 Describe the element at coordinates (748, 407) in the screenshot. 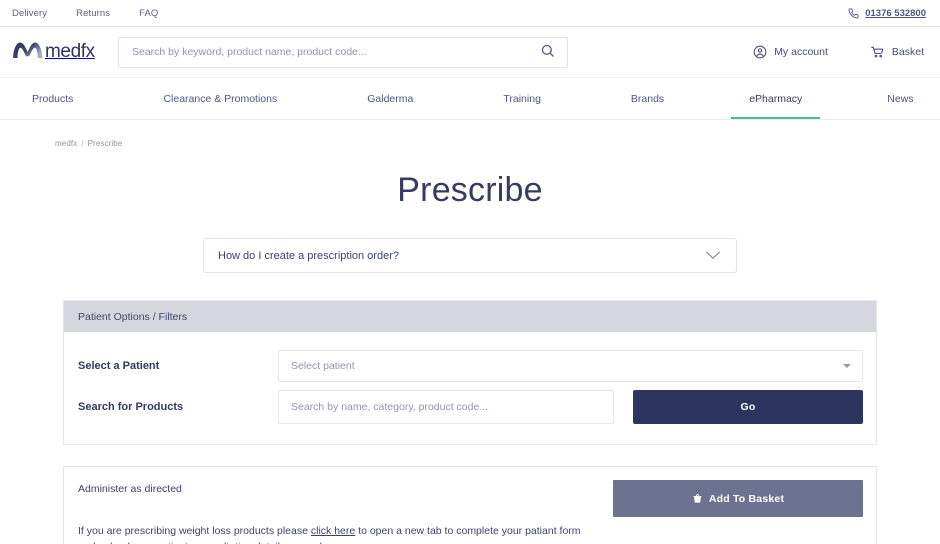

I see `go-button: Go` at that location.